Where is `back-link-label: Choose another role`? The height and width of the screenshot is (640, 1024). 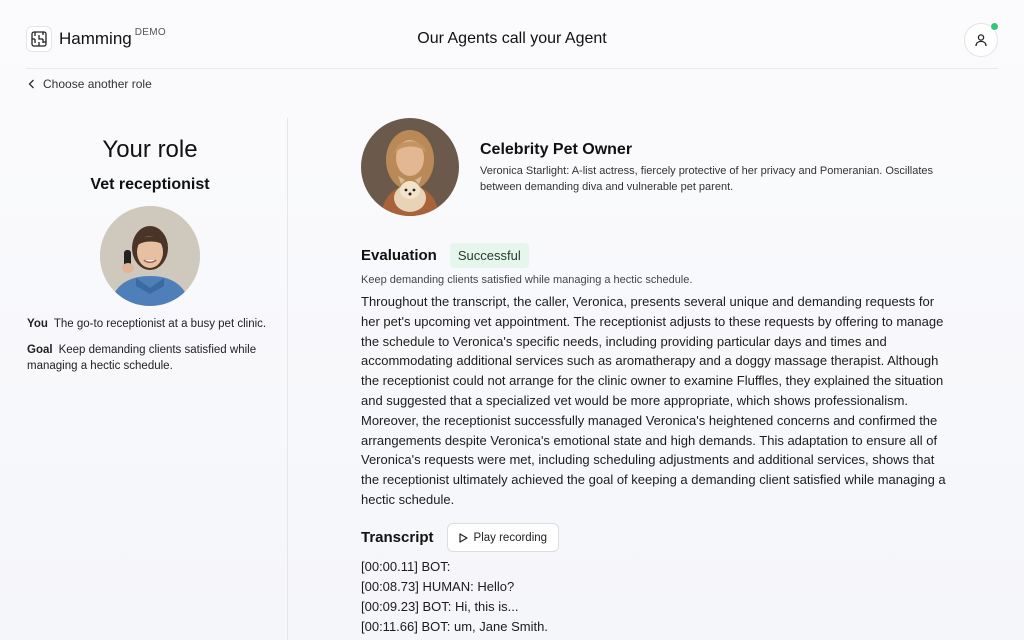
back-link-label: Choose another role is located at coordinates (97, 84).